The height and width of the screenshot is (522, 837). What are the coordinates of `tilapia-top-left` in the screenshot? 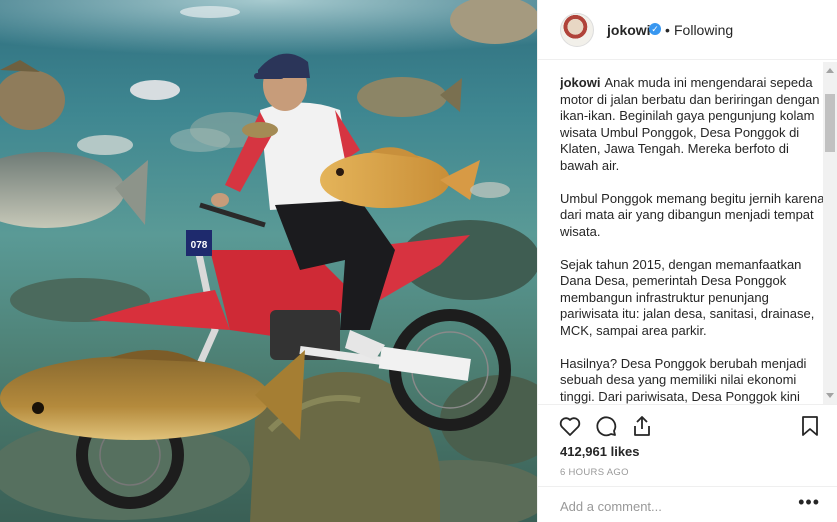 It's located at (32, 95).